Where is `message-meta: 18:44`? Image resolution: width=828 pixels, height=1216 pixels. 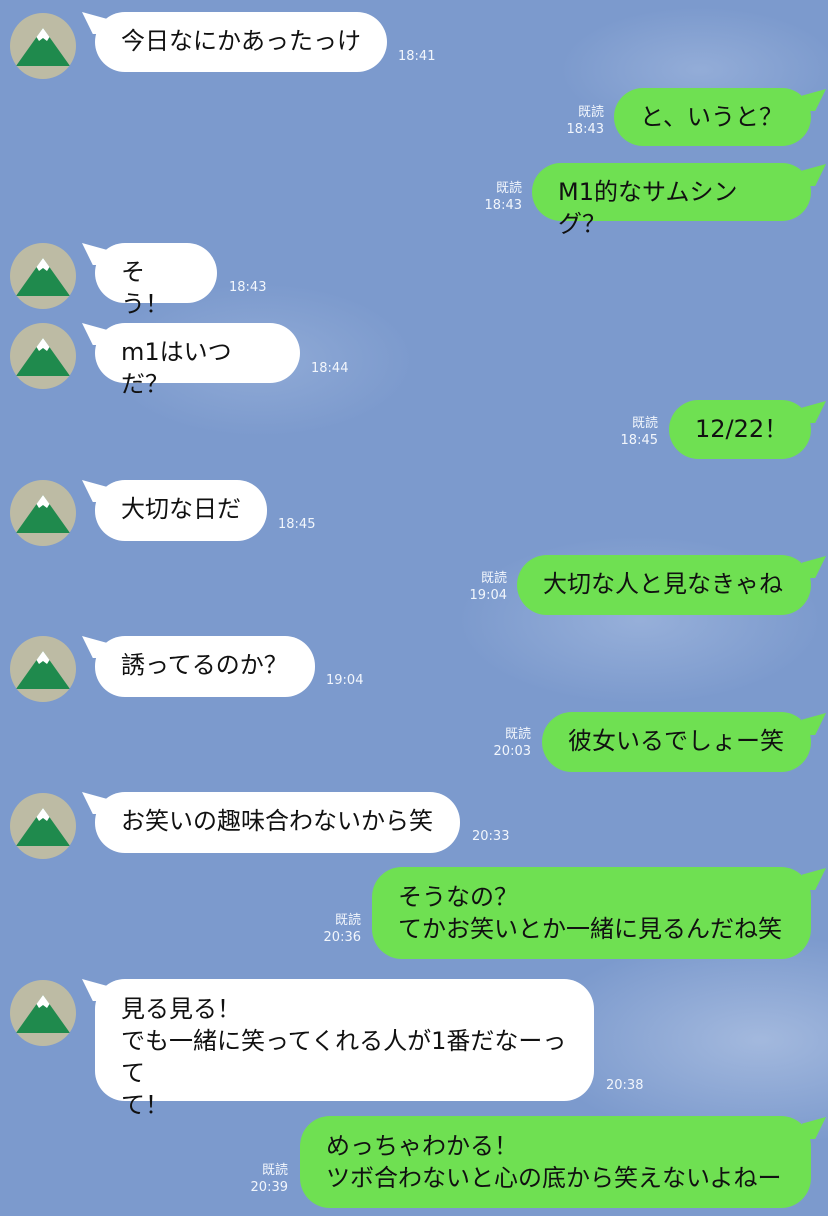
message-meta: 18:44 is located at coordinates (329, 368).